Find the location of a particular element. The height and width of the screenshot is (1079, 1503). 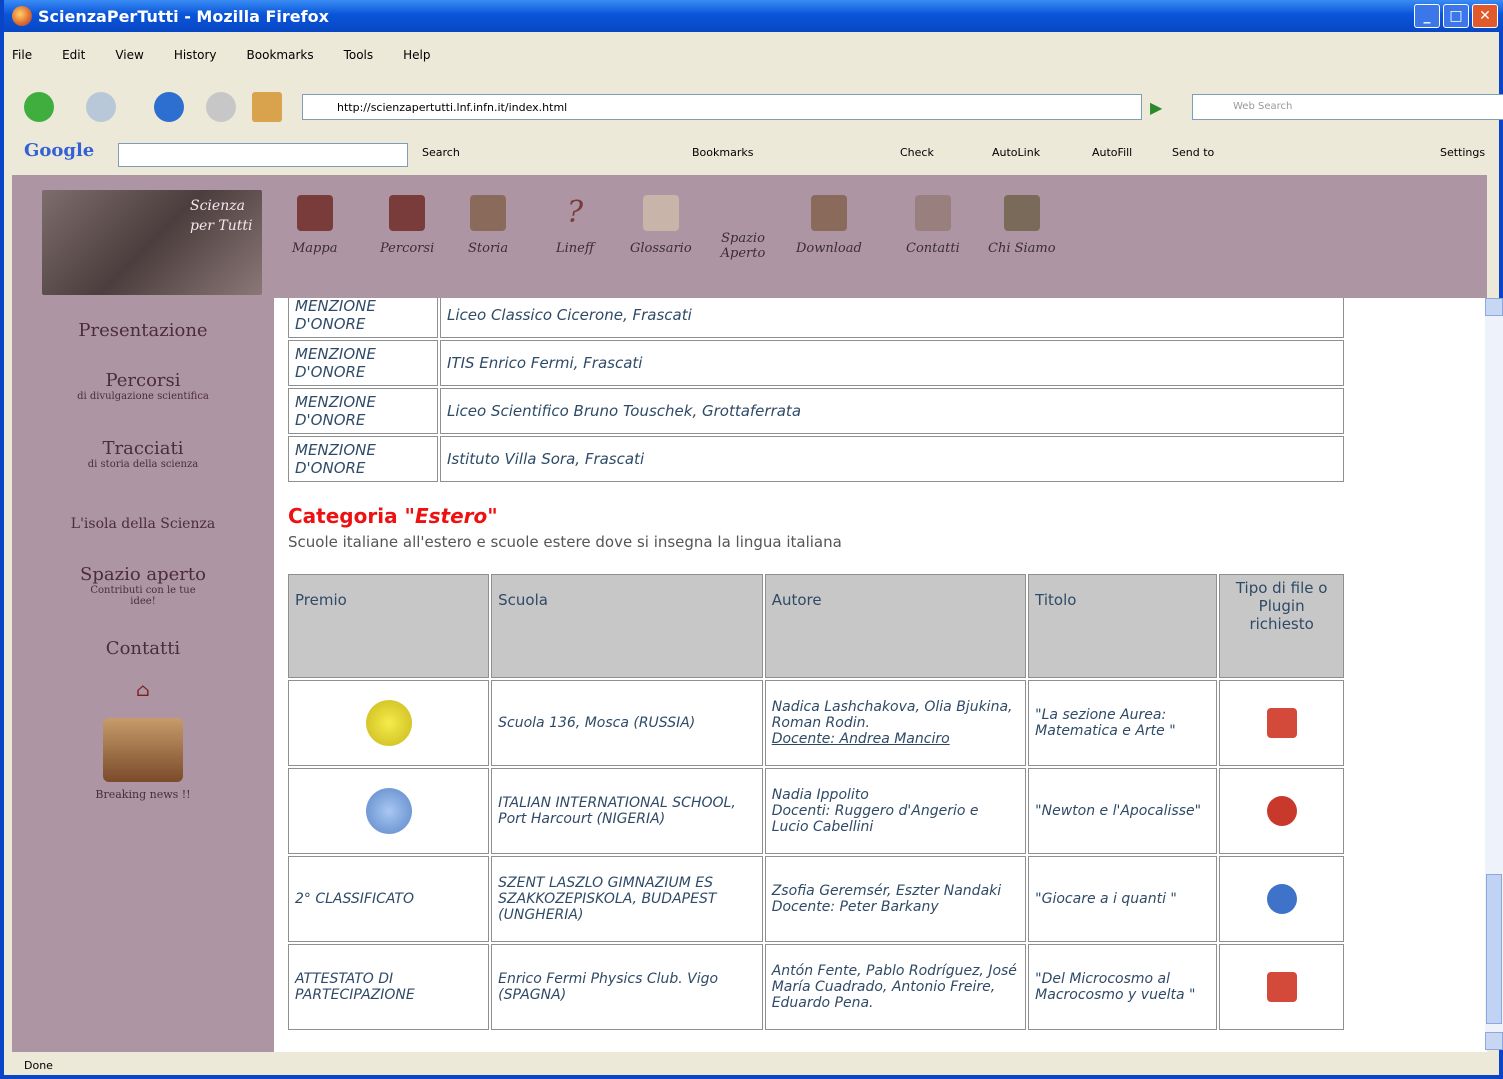

nav-mappa: Mappa is located at coordinates (314, 225).